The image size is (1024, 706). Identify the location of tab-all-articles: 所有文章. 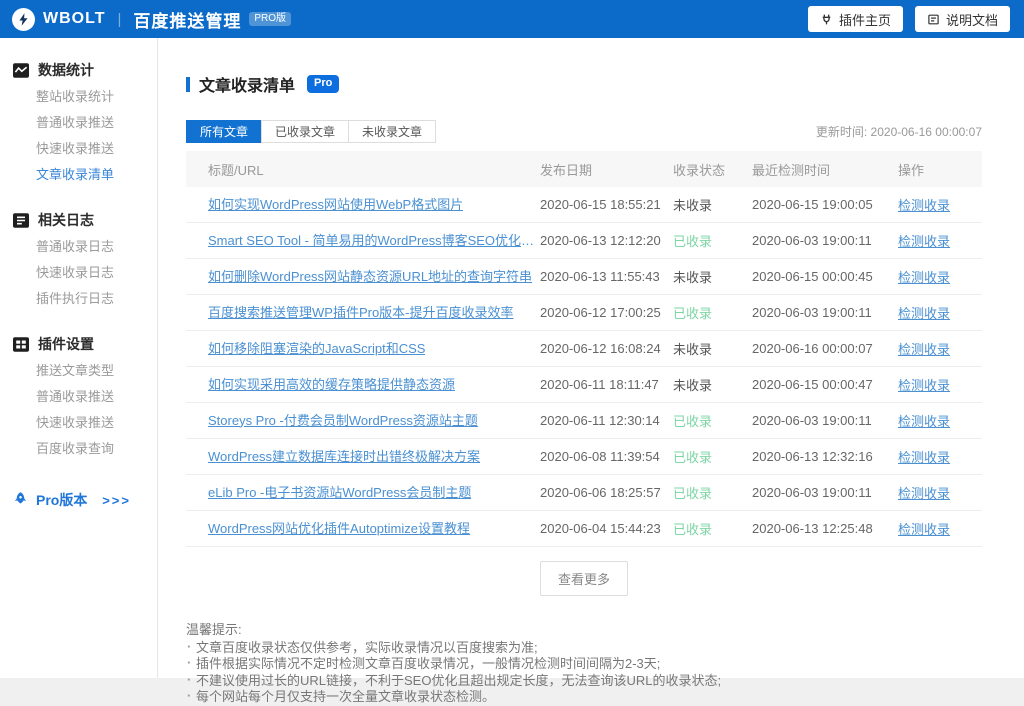
(224, 131).